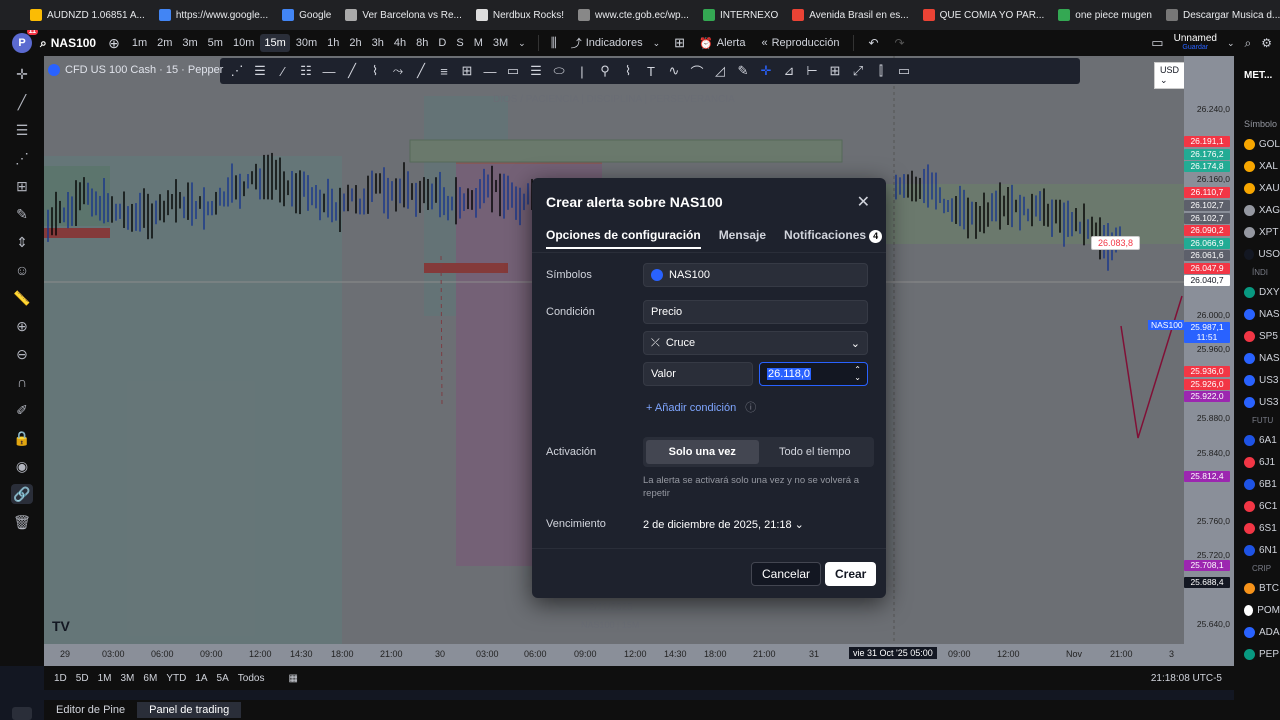 This screenshot has height=720, width=1280. I want to click on draw-tool-icon: ◿, so click(720, 71).